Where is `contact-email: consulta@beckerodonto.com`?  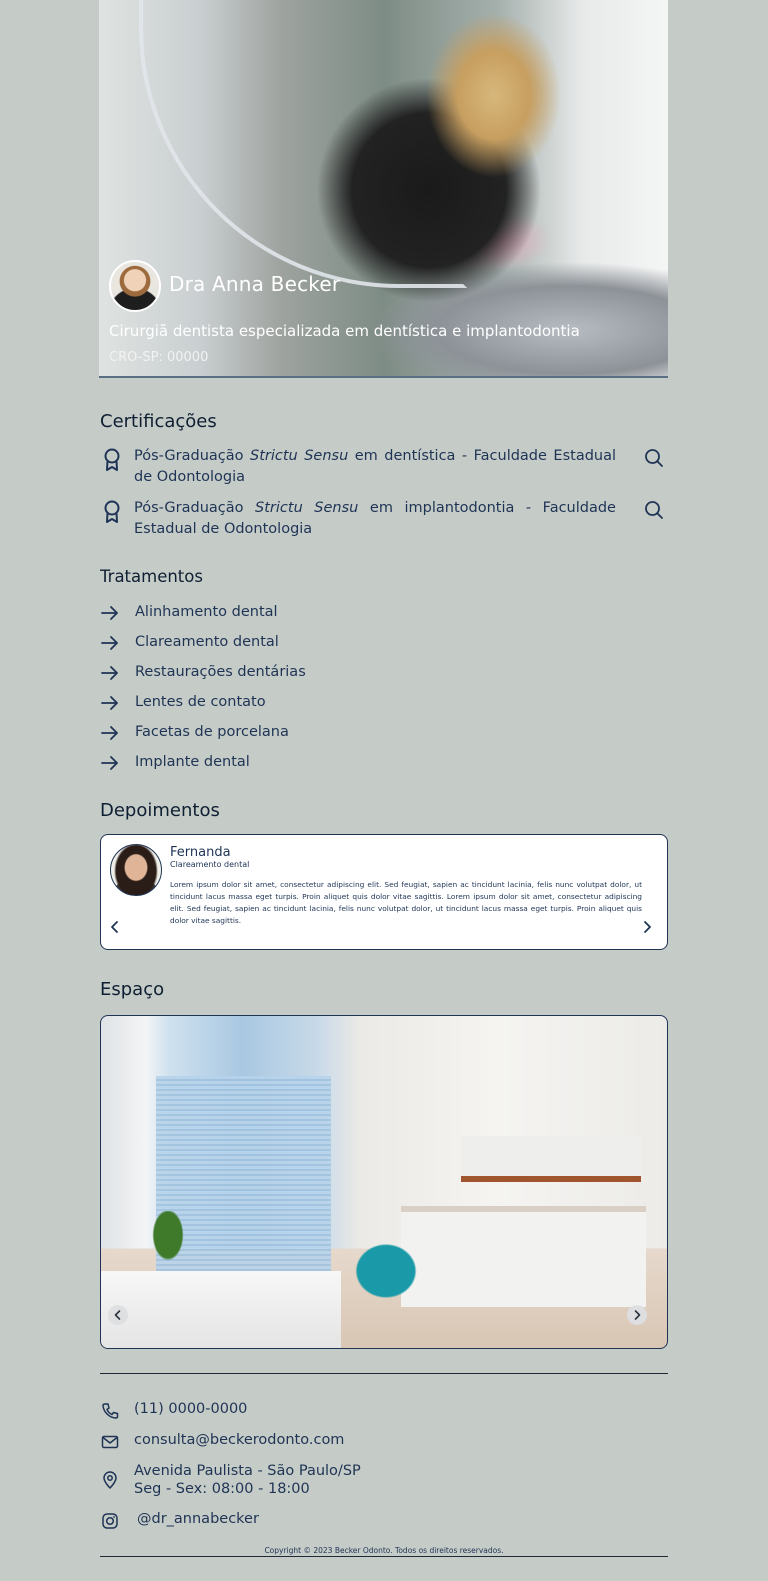 contact-email: consulta@beckerodonto.com is located at coordinates (384, 1441).